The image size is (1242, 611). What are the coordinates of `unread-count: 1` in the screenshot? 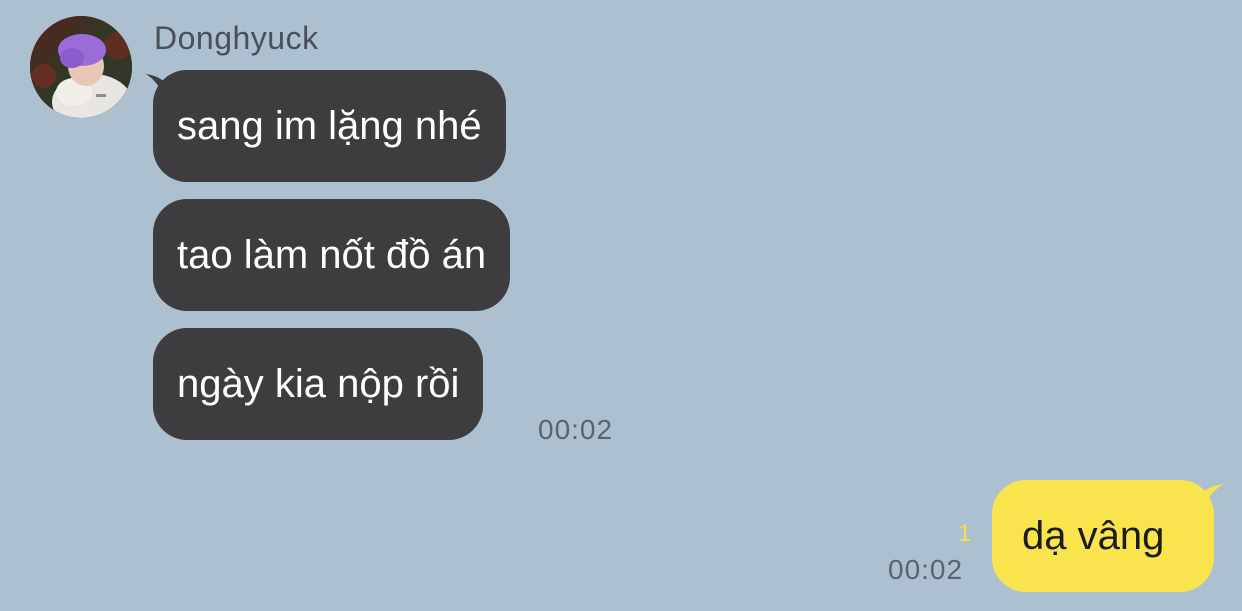 It's located at (965, 533).